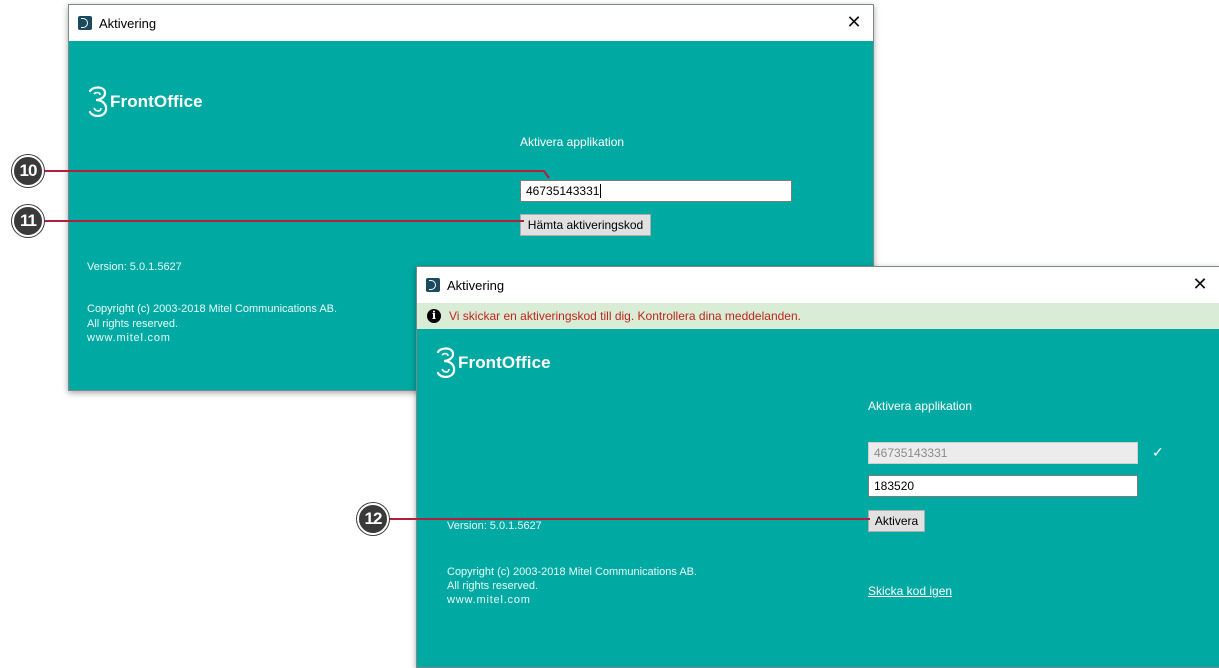  Describe the element at coordinates (28, 171) in the screenshot. I see `callout-badge-10: 10` at that location.